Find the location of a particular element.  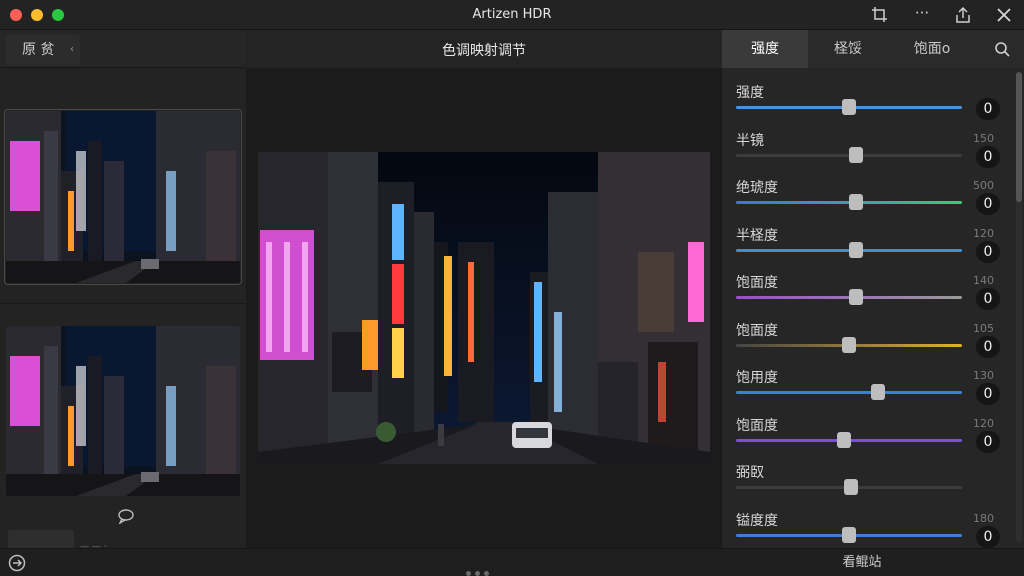

adjustment-row: 弼臤 is located at coordinates (867, 485).